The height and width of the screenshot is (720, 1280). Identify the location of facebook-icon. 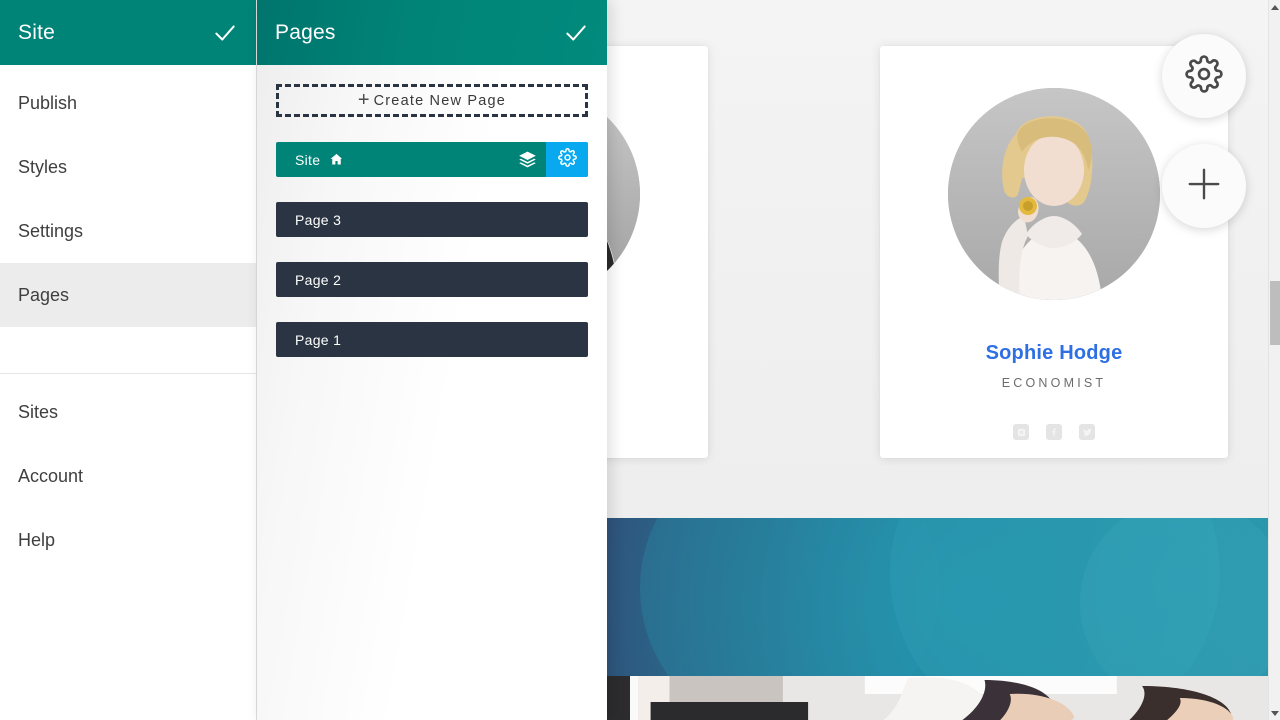
(1054, 432).